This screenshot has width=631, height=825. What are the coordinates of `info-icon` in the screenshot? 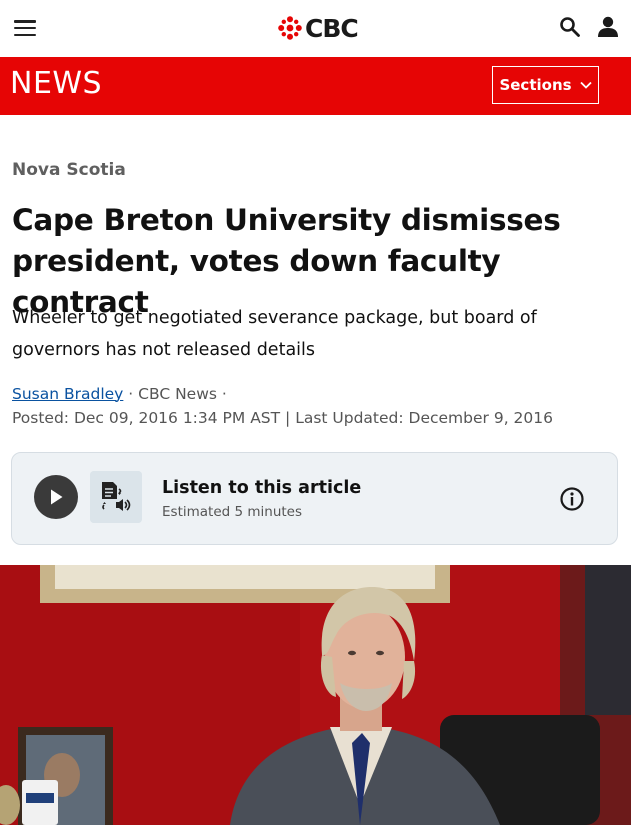 It's located at (572, 499).